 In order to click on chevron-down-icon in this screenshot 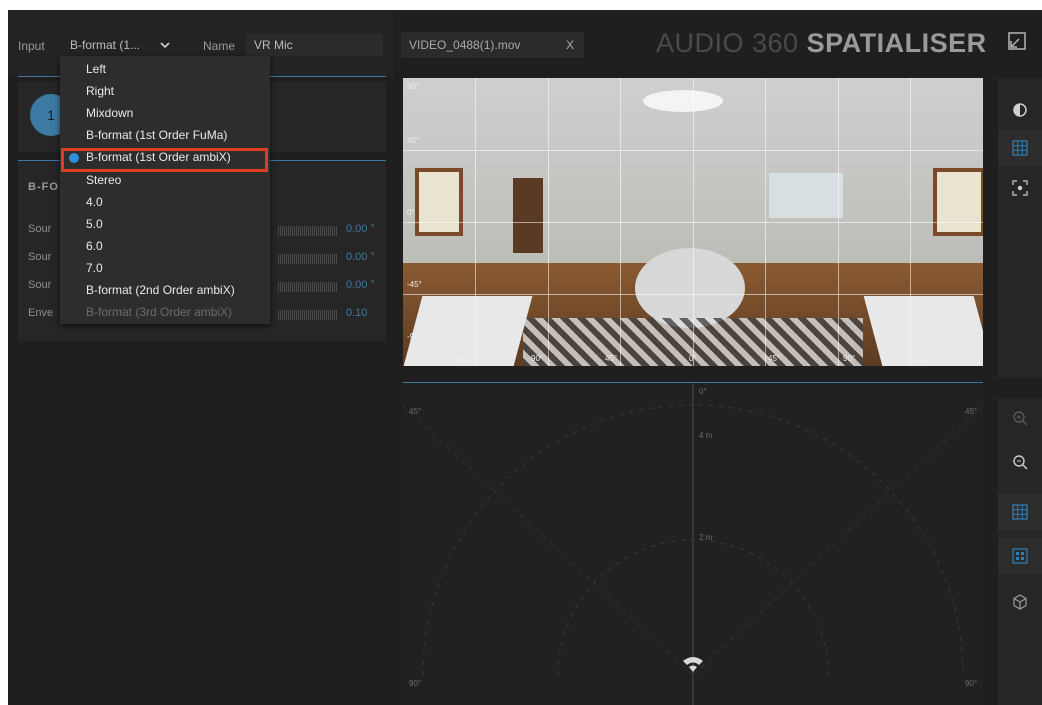, I will do `click(165, 46)`.